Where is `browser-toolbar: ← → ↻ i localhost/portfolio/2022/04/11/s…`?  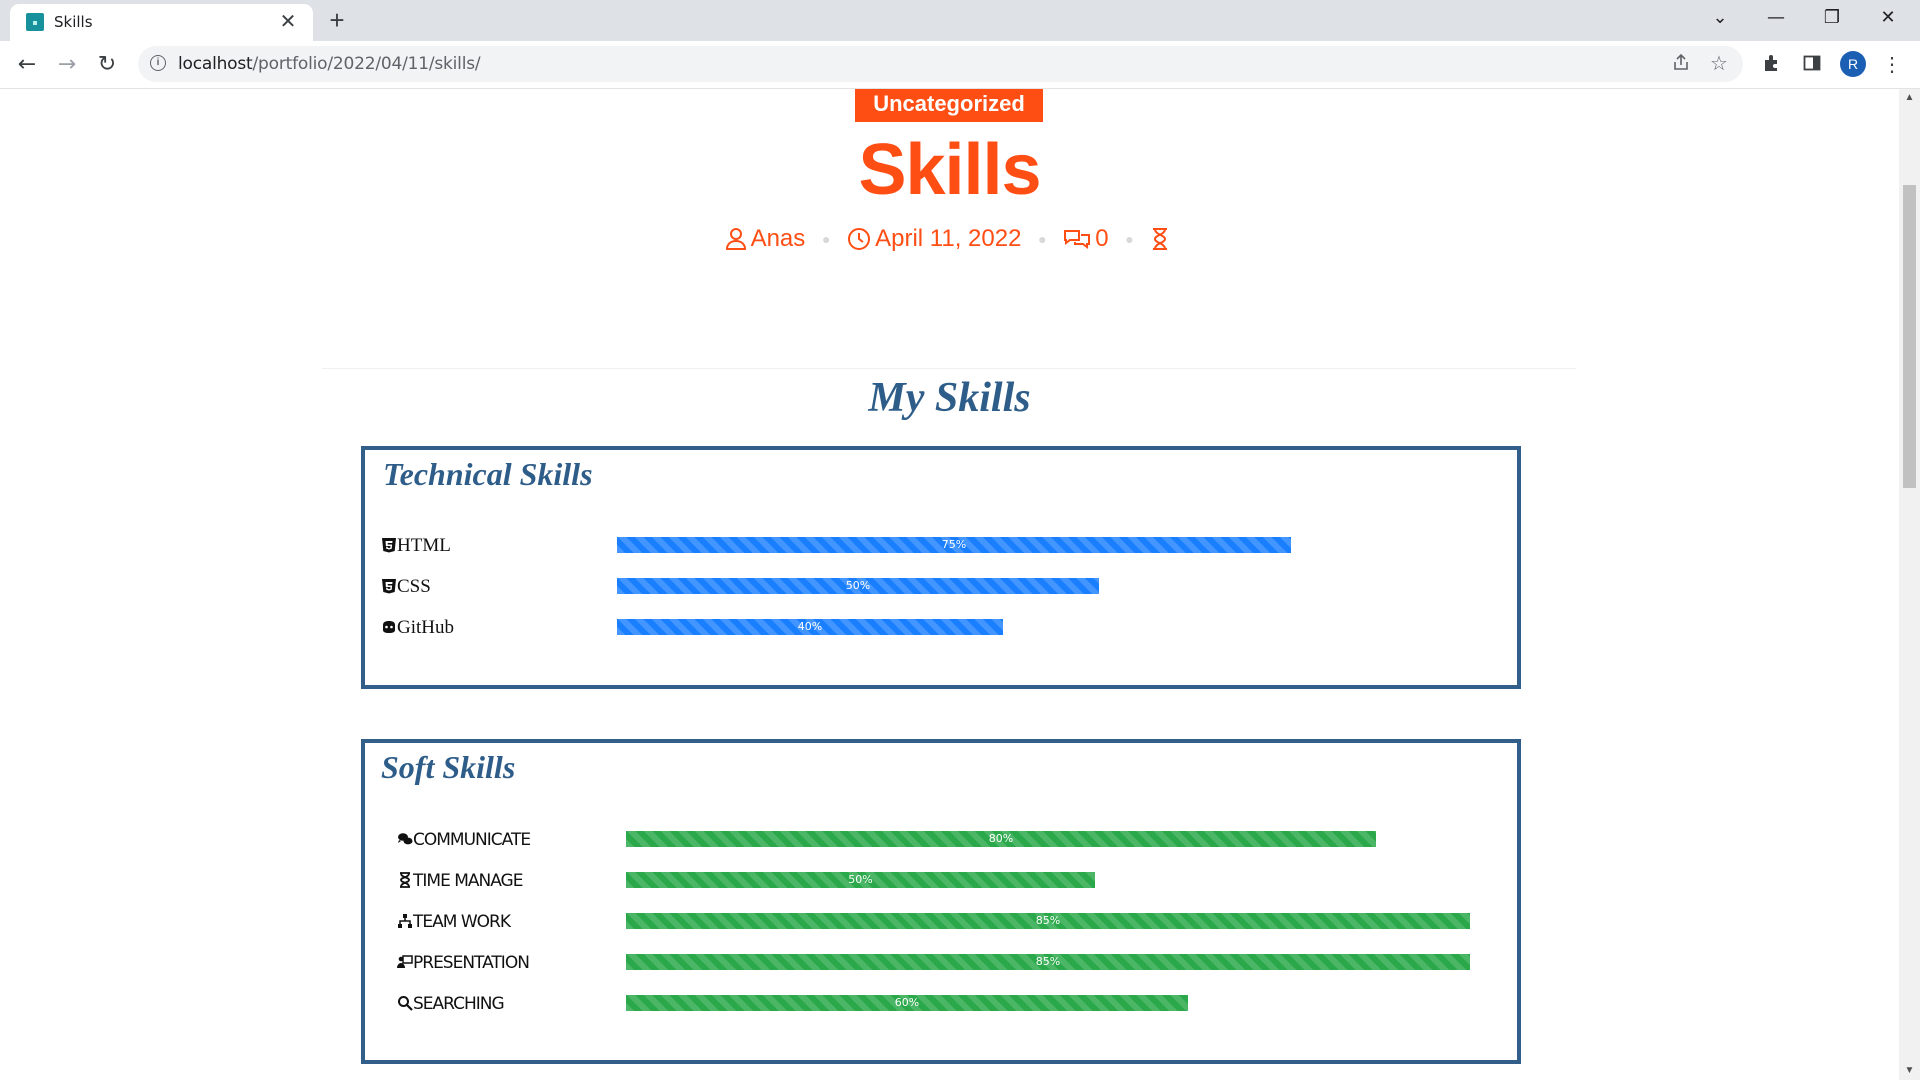 browser-toolbar: ← → ↻ i localhost/portfolio/2022/04/11/s… is located at coordinates (960, 65).